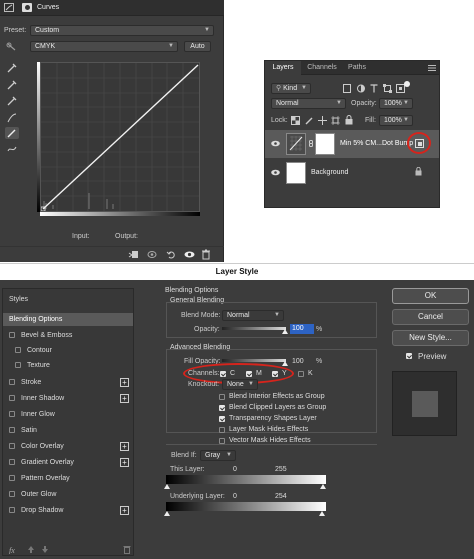 This screenshot has width=474, height=559. Describe the element at coordinates (197, 46) in the screenshot. I see `auto-button: Auto` at that location.